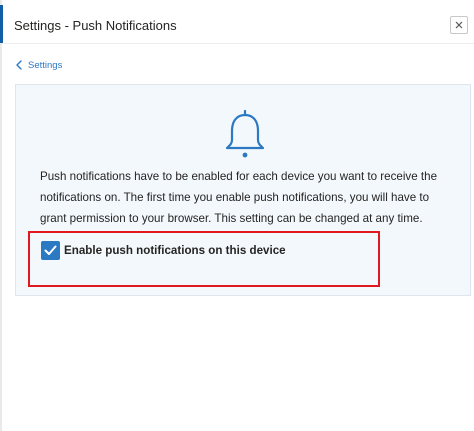 The width and height of the screenshot is (474, 431). I want to click on panel-header: Settings - Push Notifications, so click(238, 24).